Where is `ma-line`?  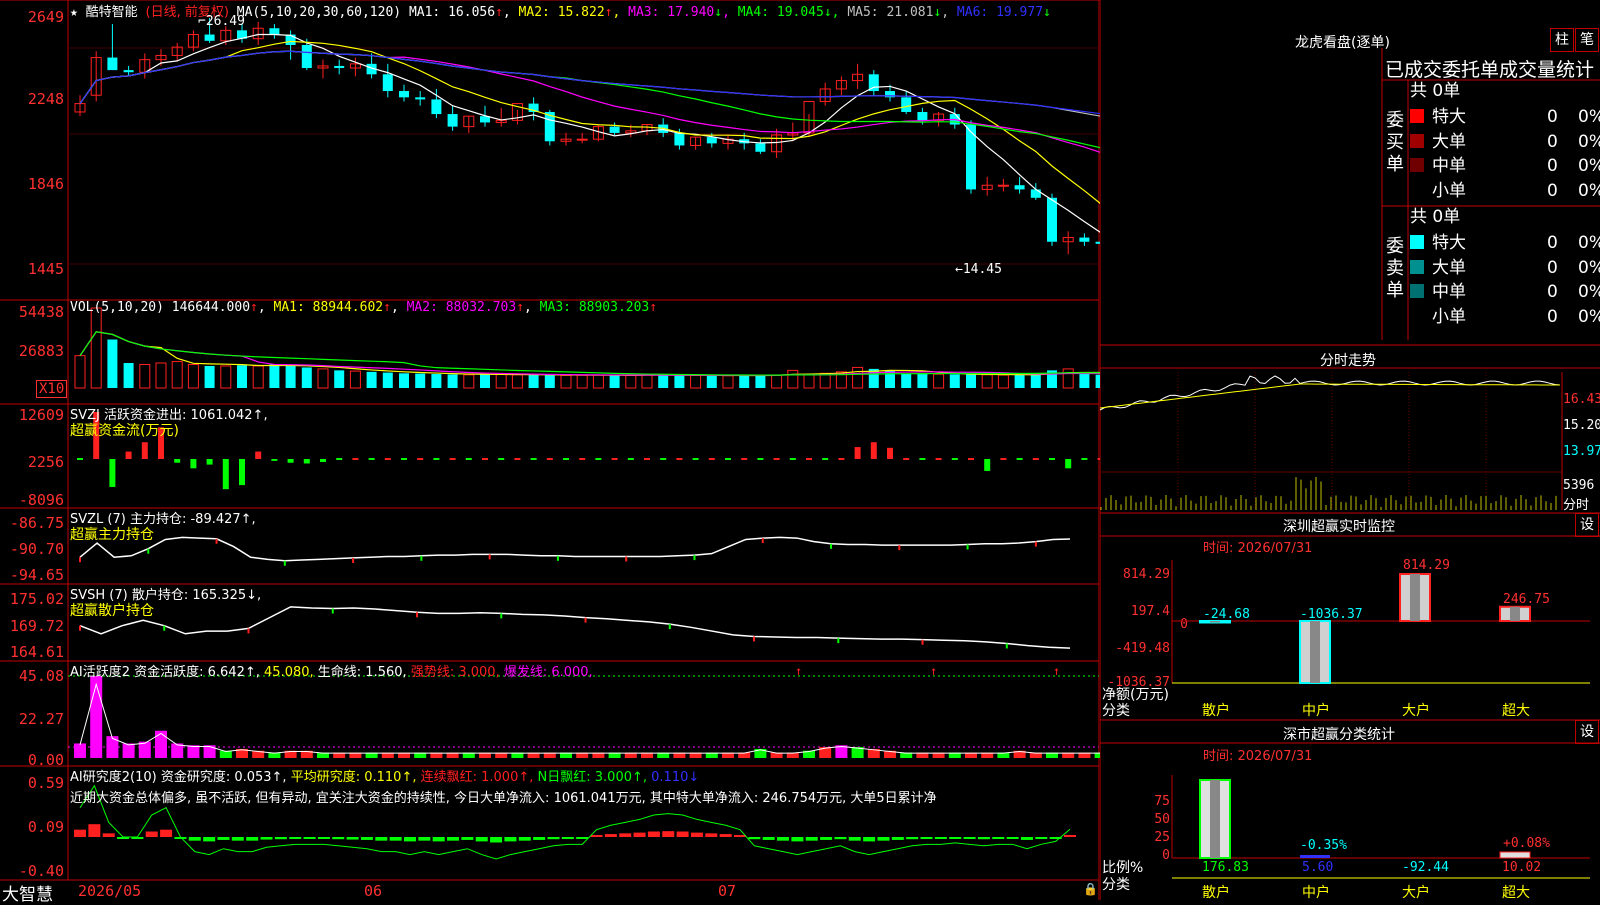 ma-line is located at coordinates (589, 133).